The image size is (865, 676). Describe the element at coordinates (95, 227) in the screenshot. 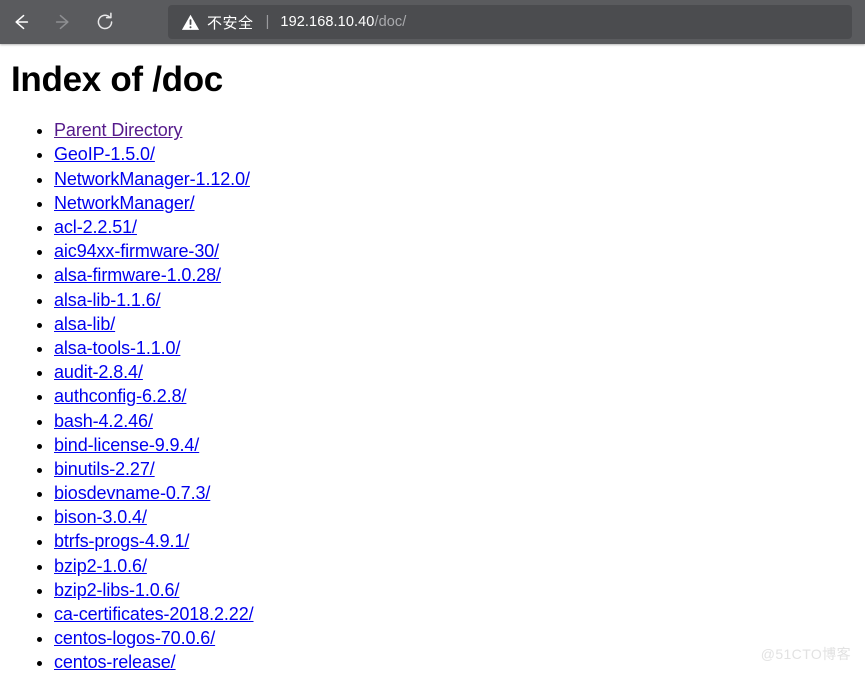

I see `directory-link: acl-2.2.51/` at that location.